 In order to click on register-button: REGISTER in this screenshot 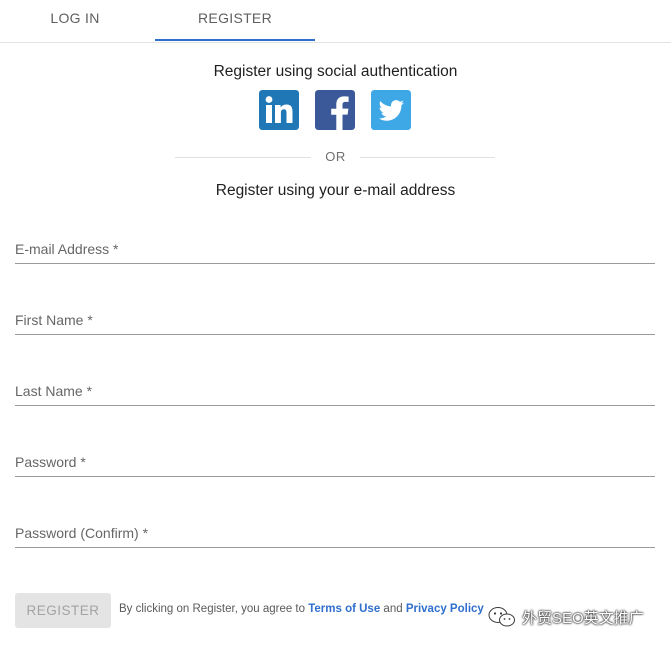, I will do `click(63, 610)`.